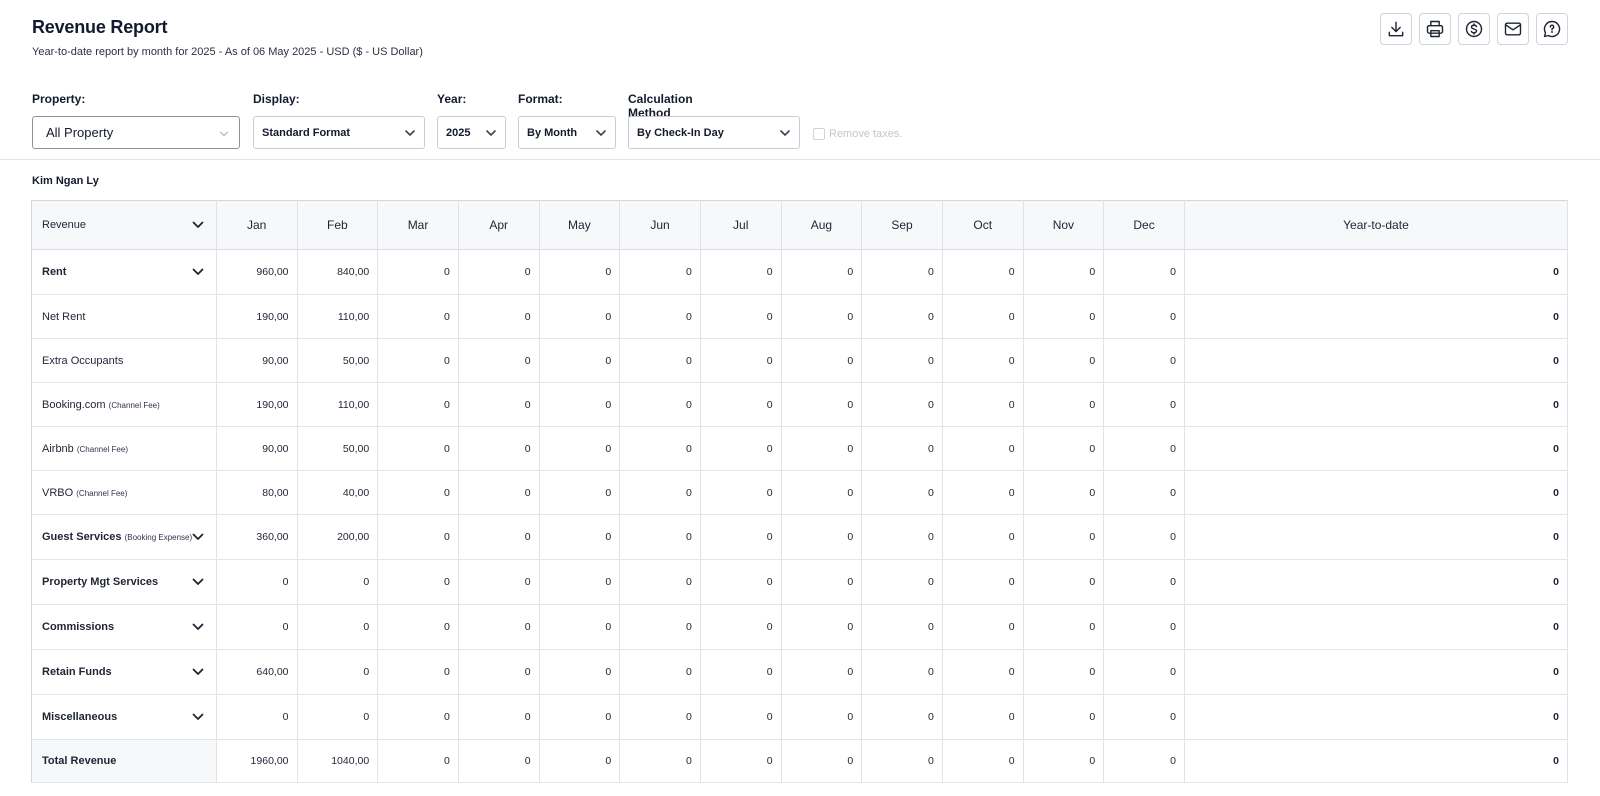 Image resolution: width=1600 pixels, height=796 pixels. Describe the element at coordinates (1396, 29) in the screenshot. I see `download-button` at that location.